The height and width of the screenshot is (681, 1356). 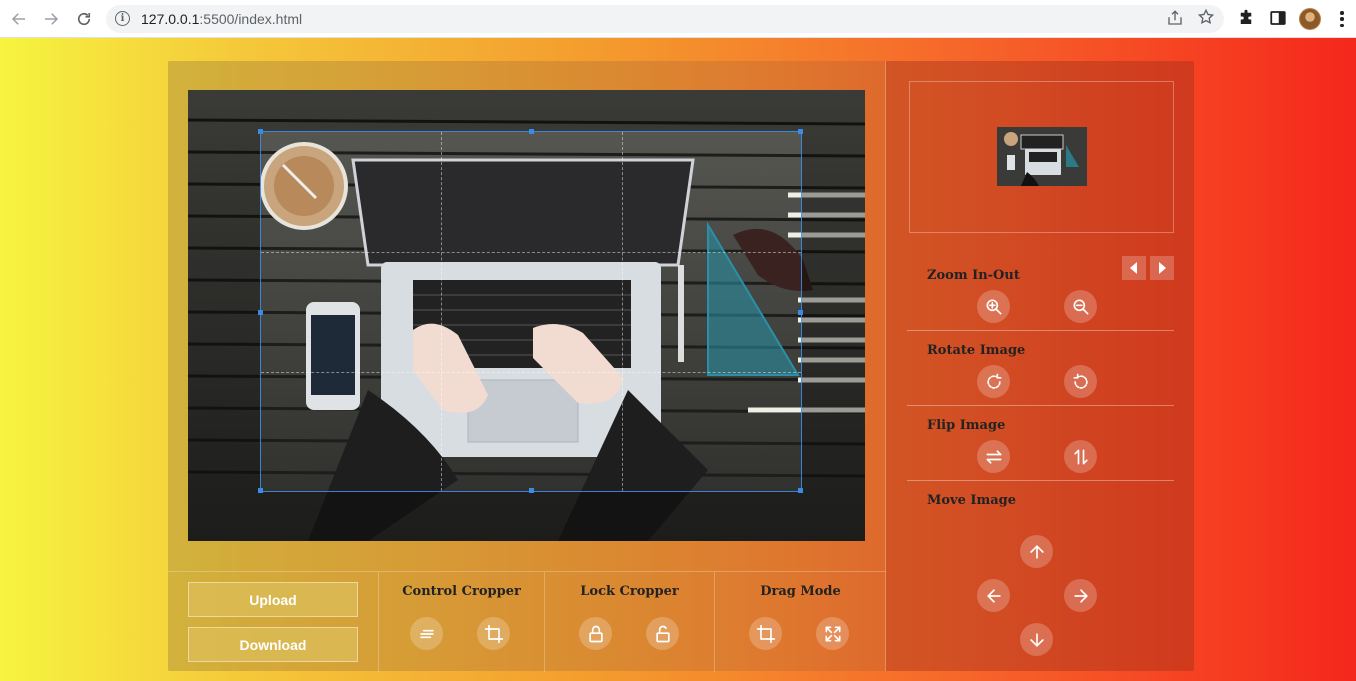 What do you see at coordinates (1162, 268) in the screenshot?
I see `caret-right-icon` at bounding box center [1162, 268].